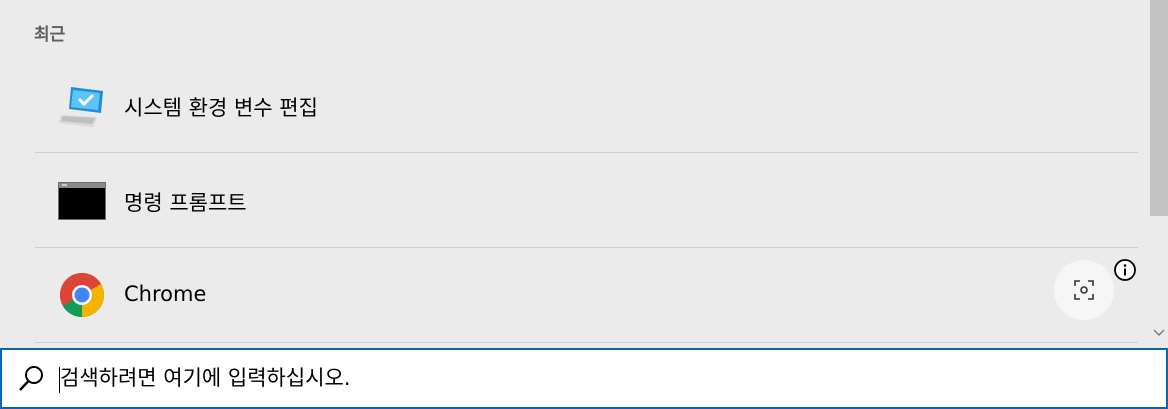 This screenshot has width=1168, height=409. What do you see at coordinates (31, 378) in the screenshot?
I see `search-icon` at bounding box center [31, 378].